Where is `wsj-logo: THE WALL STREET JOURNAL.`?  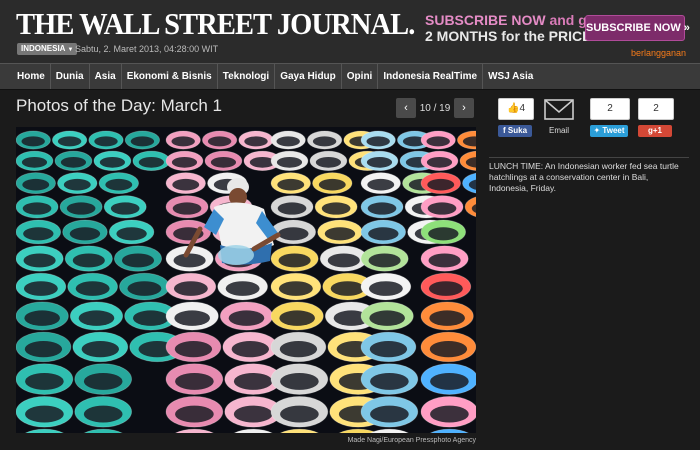 wsj-logo: THE WALL STREET JOURNAL. is located at coordinates (215, 24).